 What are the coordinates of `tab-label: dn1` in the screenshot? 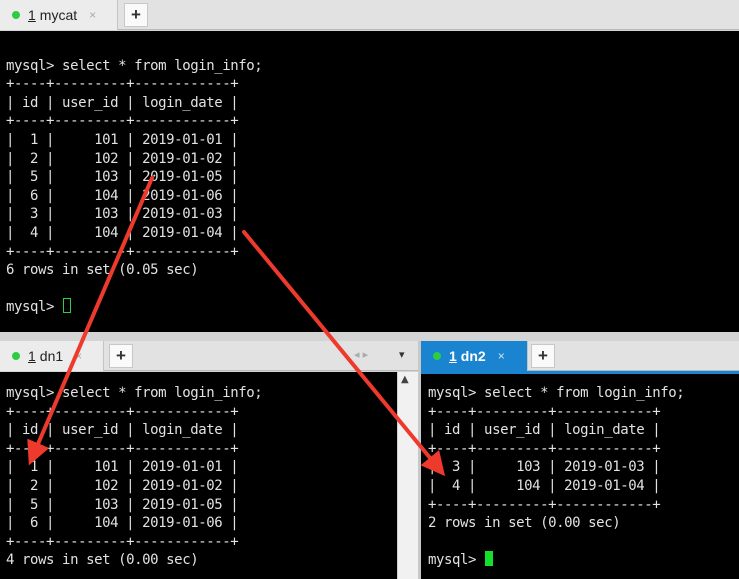 It's located at (51, 356).